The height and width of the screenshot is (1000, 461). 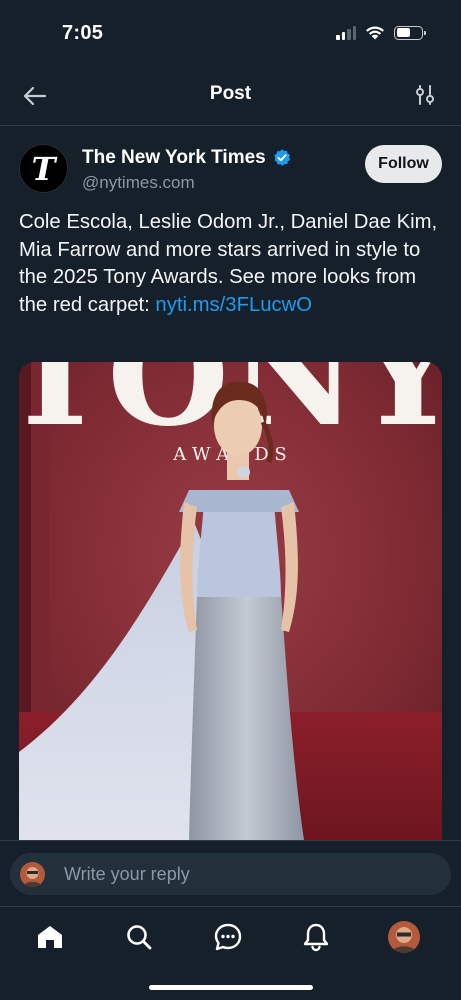 I want to click on reply-input: Write your reply, so click(x=230, y=874).